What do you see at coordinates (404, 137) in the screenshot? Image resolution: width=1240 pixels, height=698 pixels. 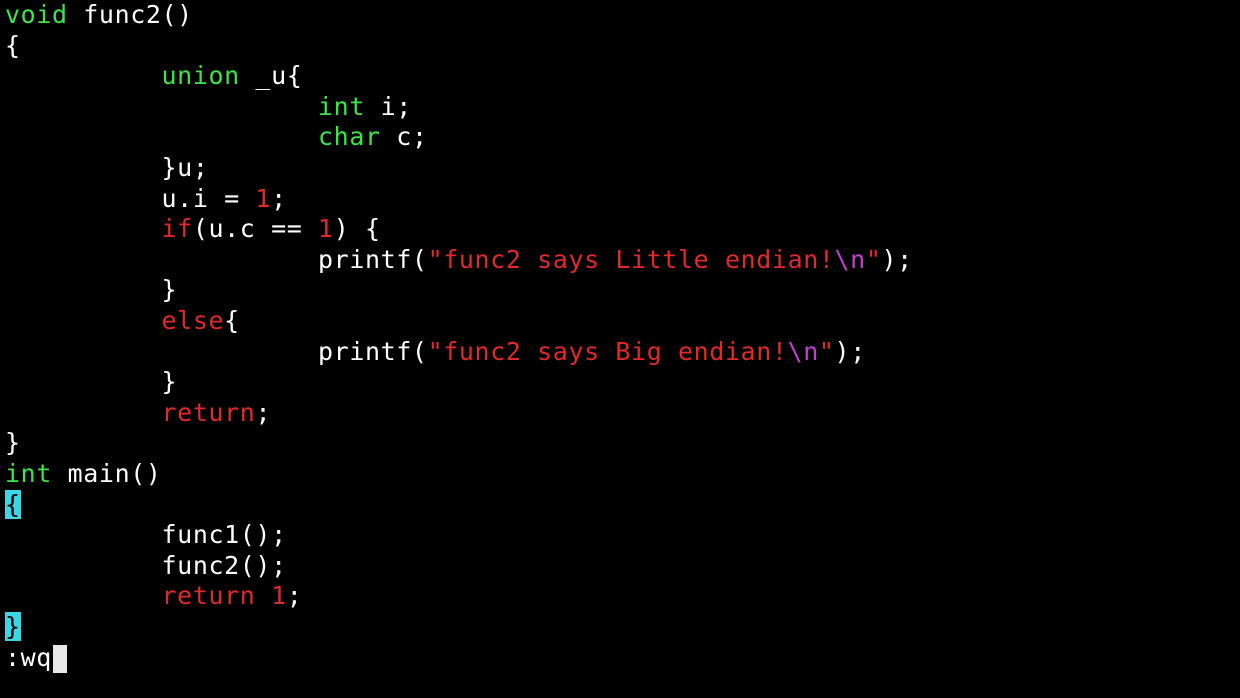 I see `code-token-default: c;` at bounding box center [404, 137].